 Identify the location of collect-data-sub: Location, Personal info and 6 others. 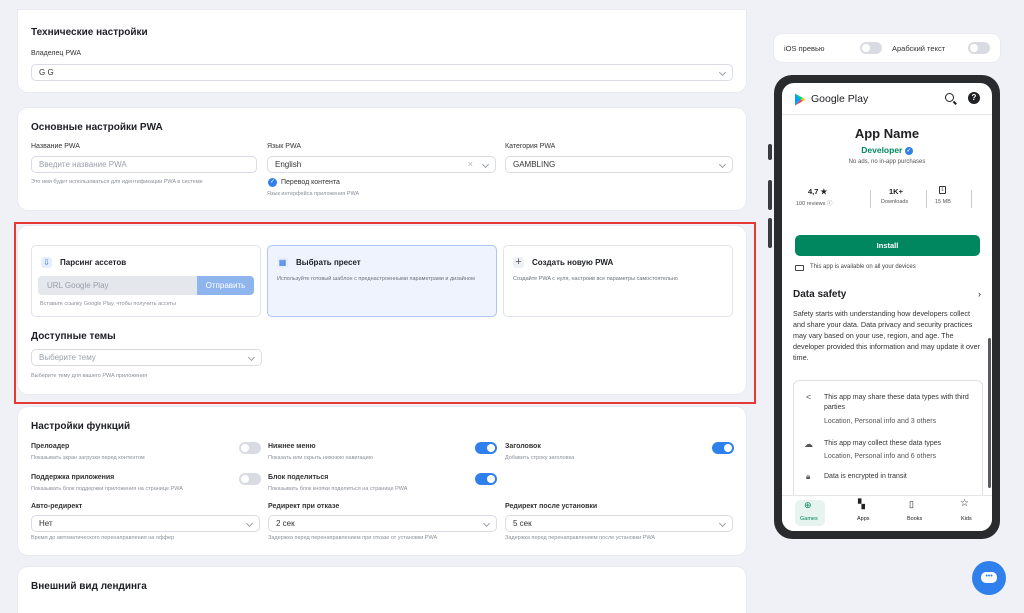
(880, 456).